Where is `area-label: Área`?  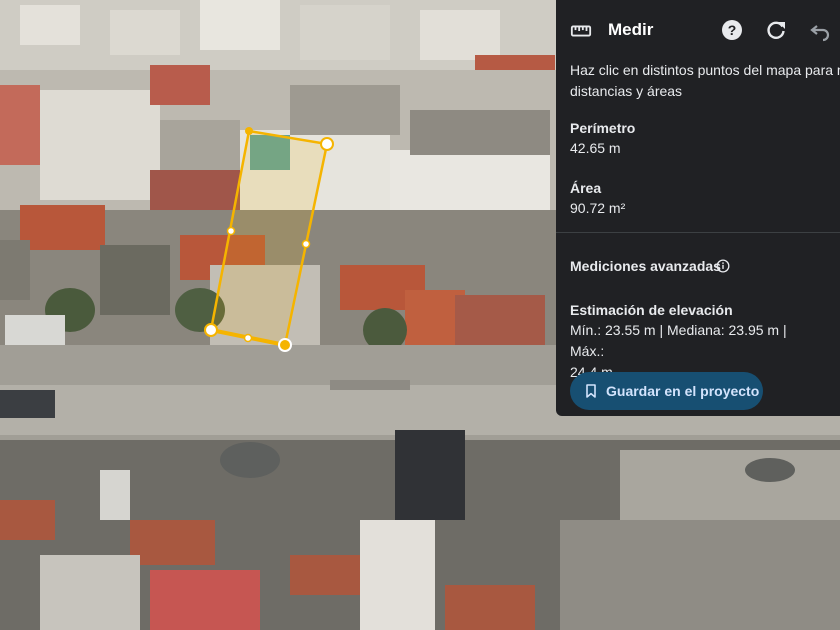
area-label: Área is located at coordinates (586, 188).